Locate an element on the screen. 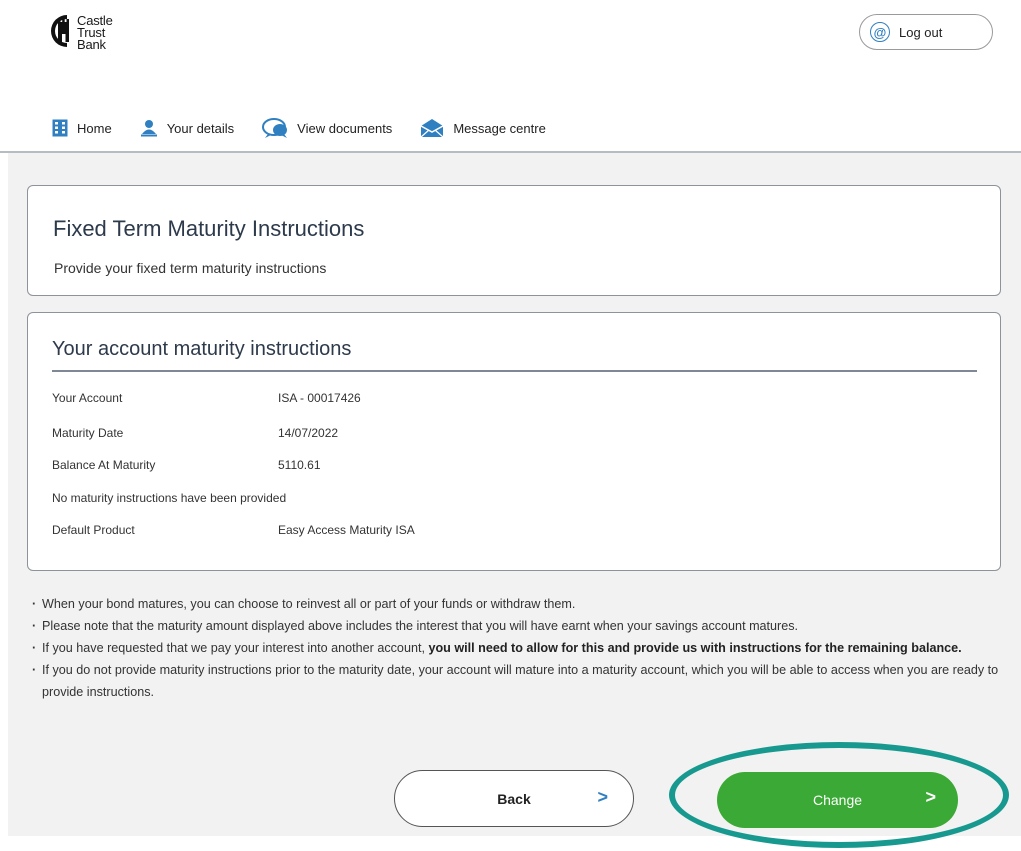  nav-label-view-documents: View documents is located at coordinates (345, 128).